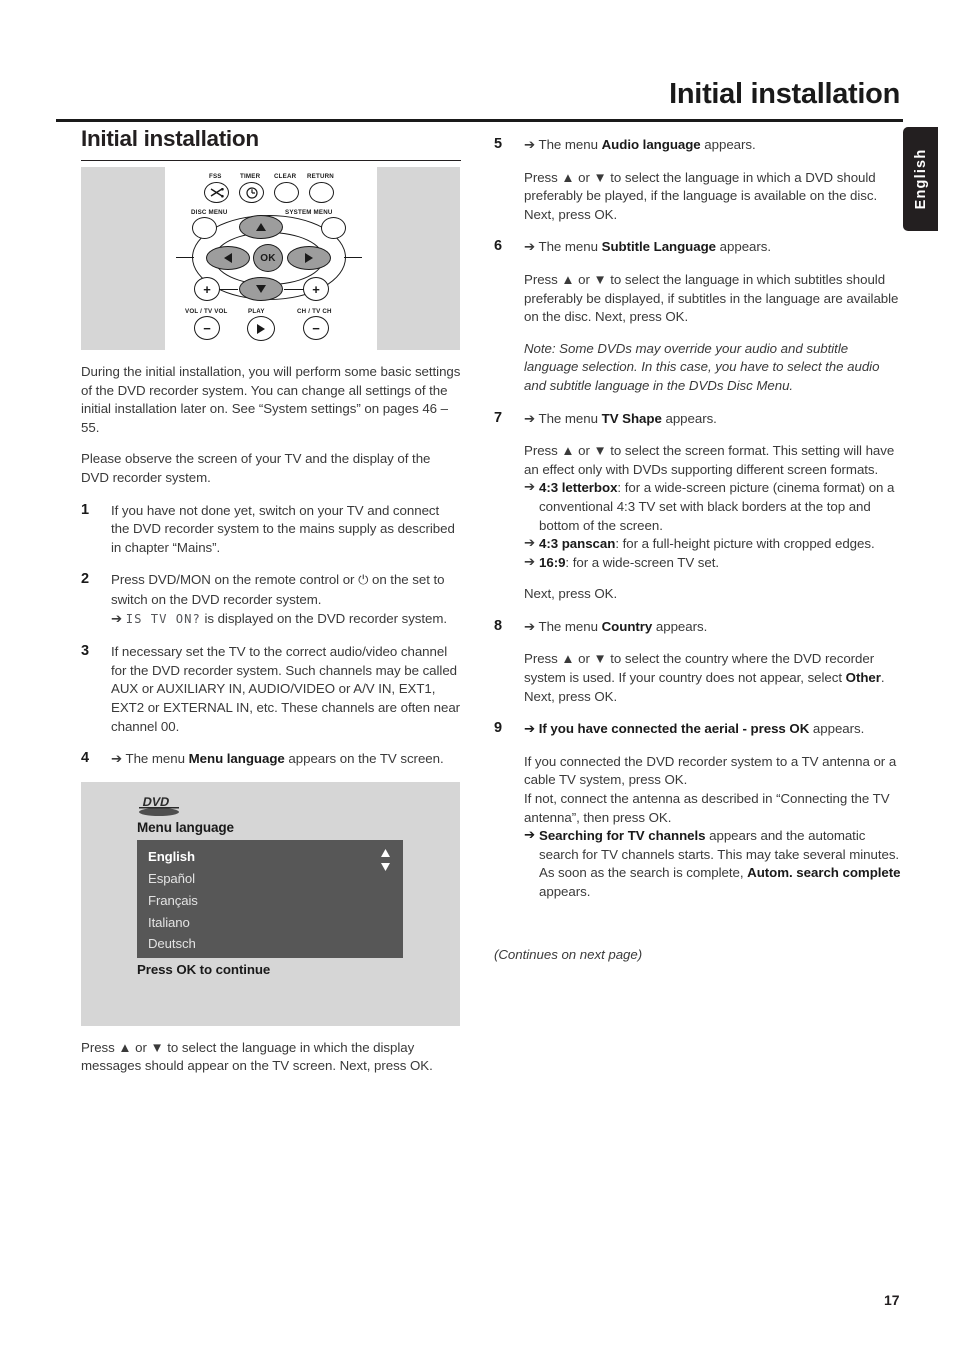  What do you see at coordinates (744, 247) in the screenshot?
I see `step-6-lead-post: appears.` at bounding box center [744, 247].